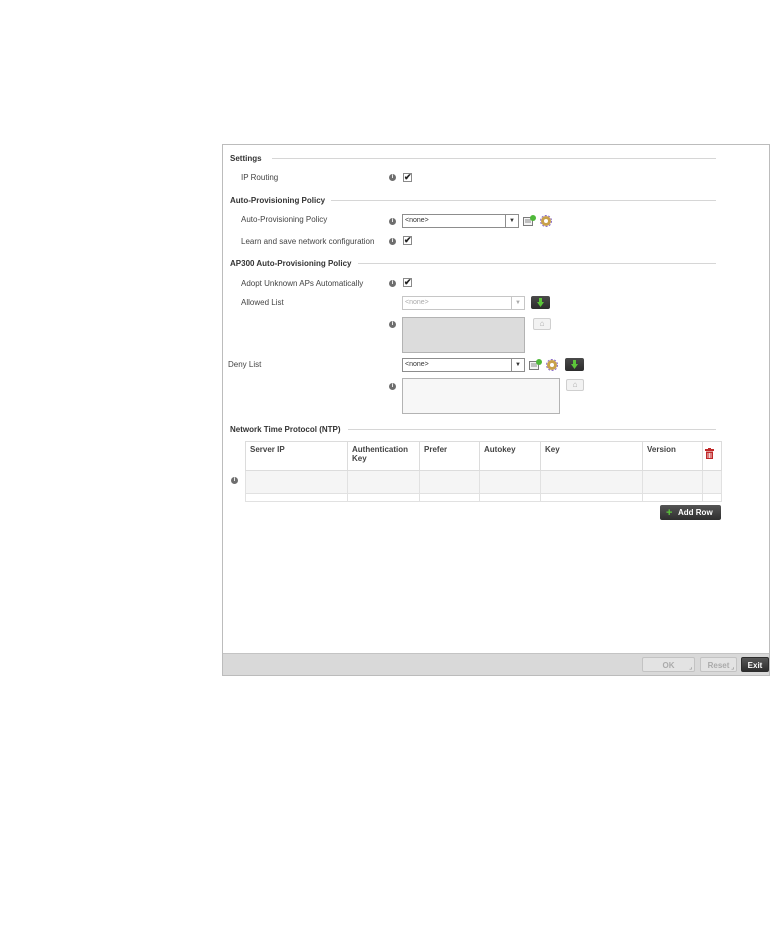  I want to click on column-header-authentication-key: Authentication Key, so click(383, 456).